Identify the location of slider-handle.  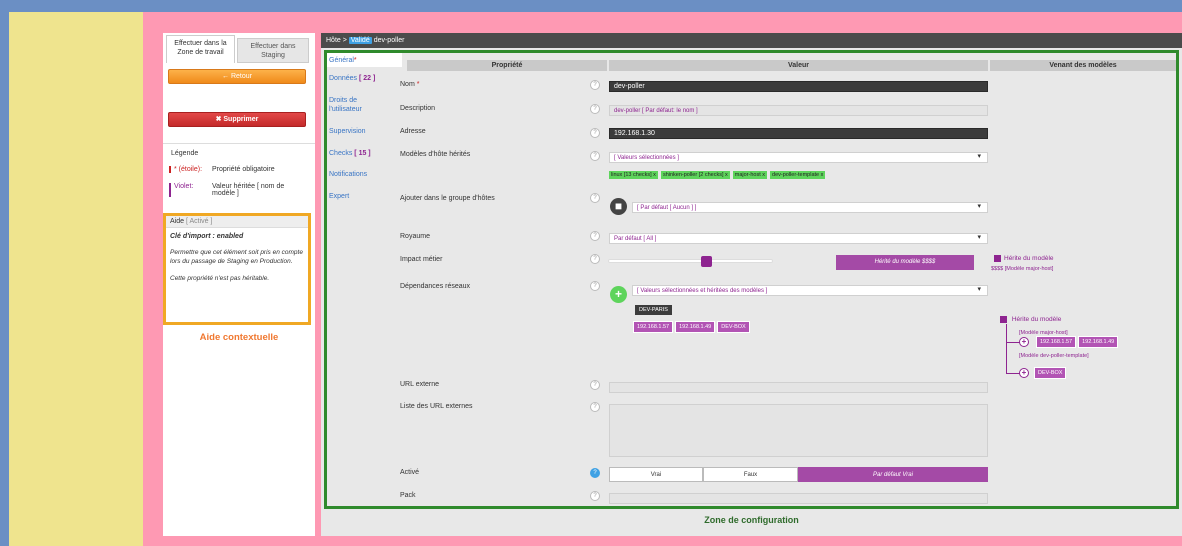
(707, 261).